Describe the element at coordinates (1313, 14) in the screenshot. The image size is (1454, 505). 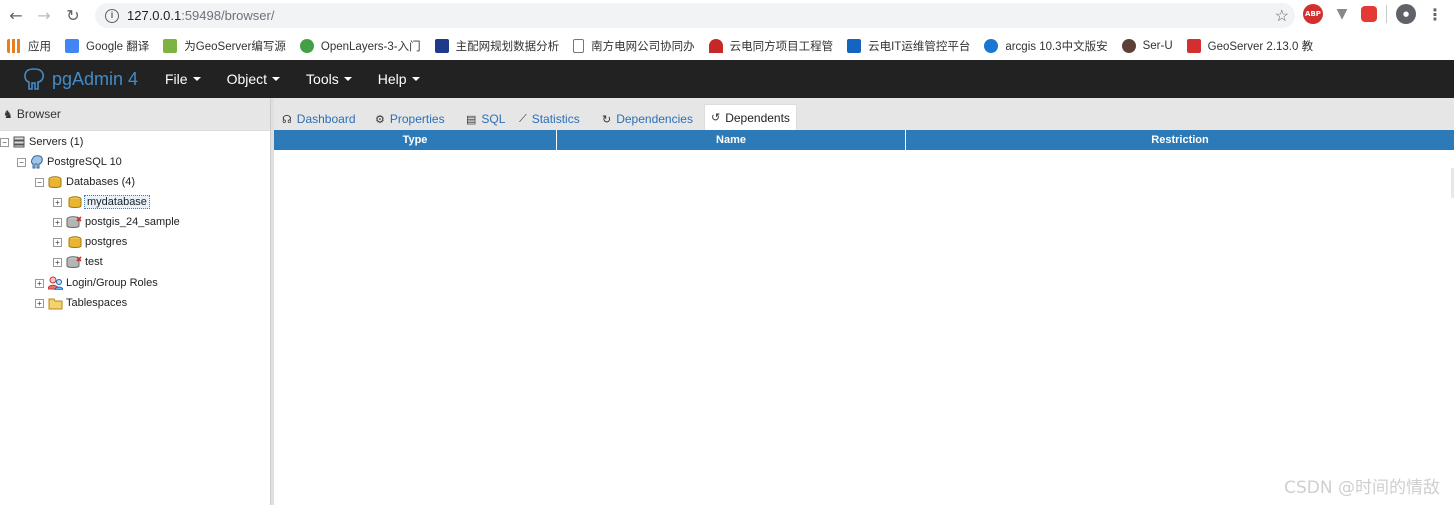
I see `adblock-icon: ABP` at that location.